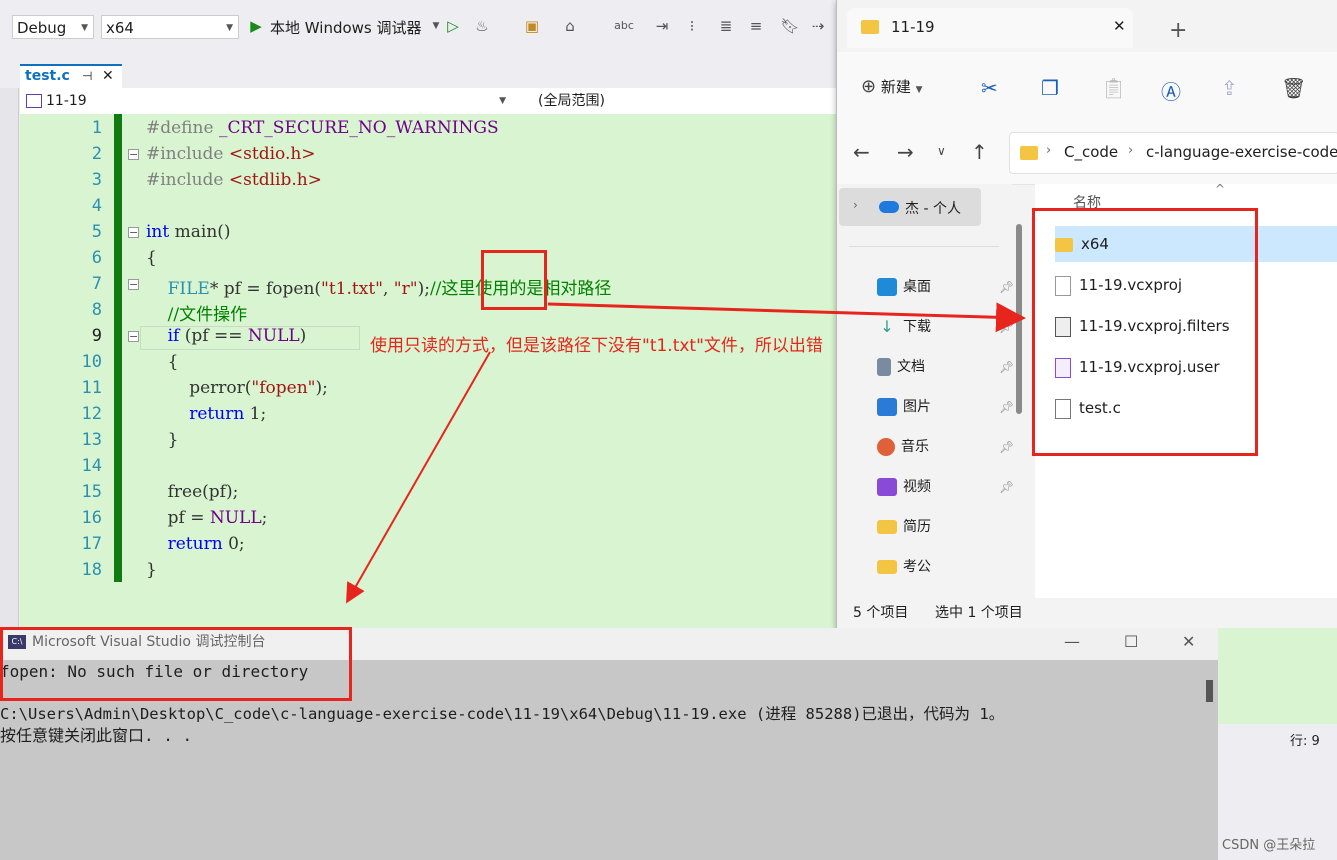 The height and width of the screenshot is (860, 1337). Describe the element at coordinates (786, 317) in the screenshot. I see `arrow-to-files` at that location.